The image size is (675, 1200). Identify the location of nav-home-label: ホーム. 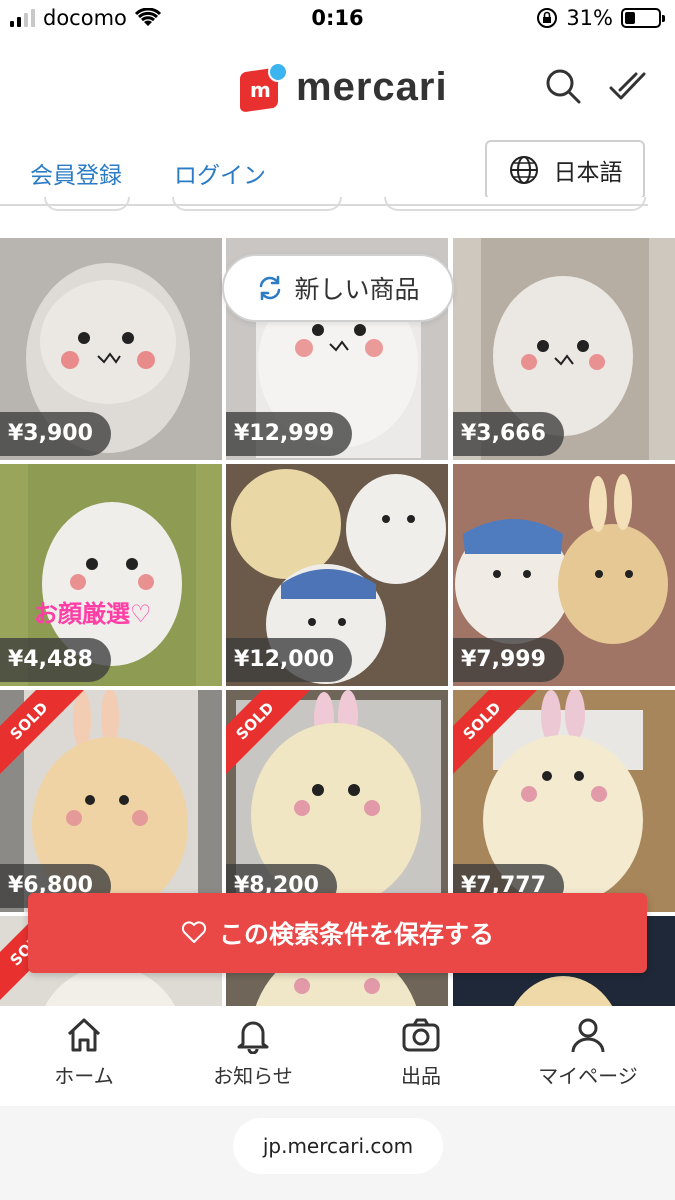
(84, 1076).